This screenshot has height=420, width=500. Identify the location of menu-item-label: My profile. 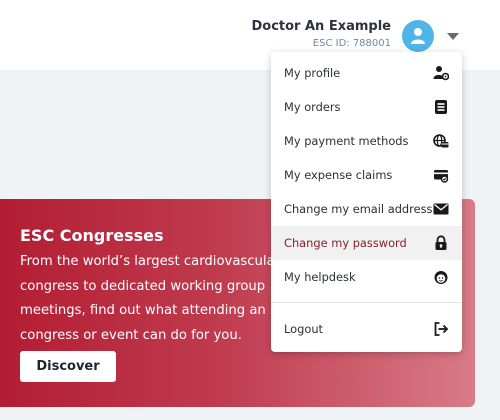
(312, 73).